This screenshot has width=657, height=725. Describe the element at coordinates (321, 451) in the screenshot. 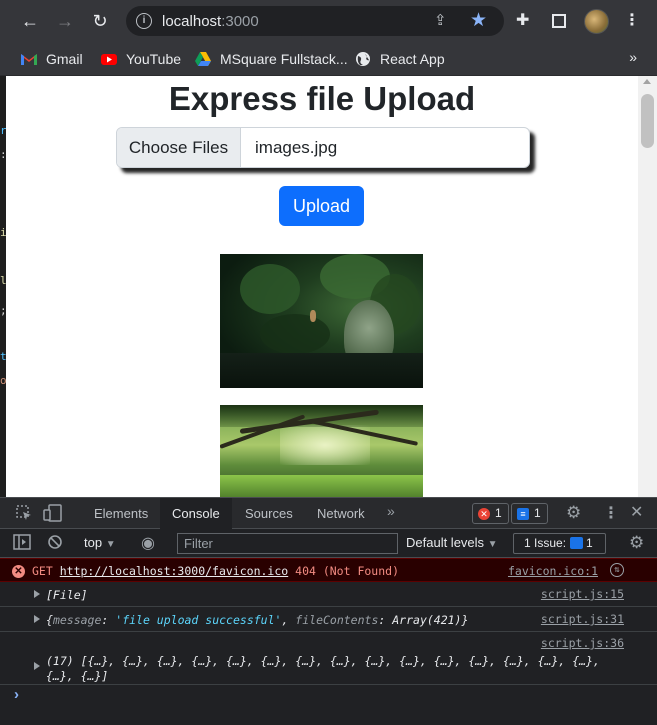

I see `uploaded-image-tree-river` at that location.